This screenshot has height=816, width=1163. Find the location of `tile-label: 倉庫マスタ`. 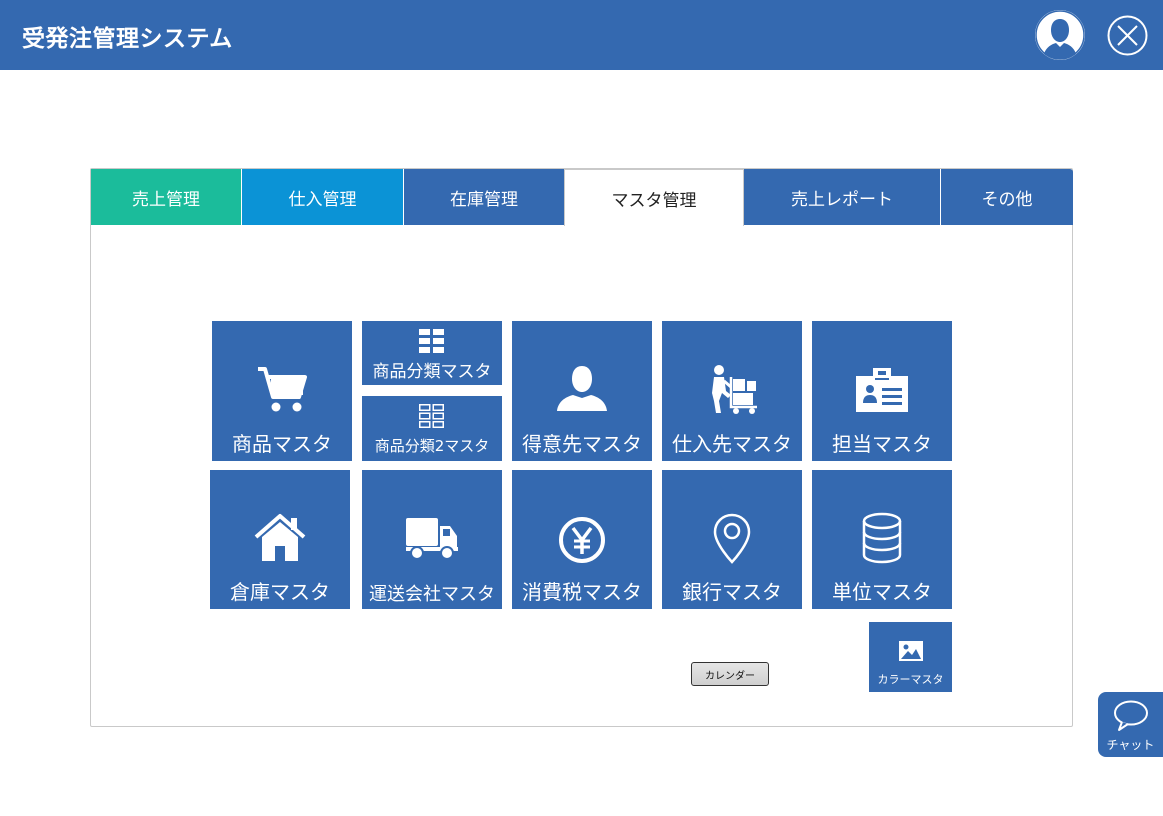

tile-label: 倉庫マスタ is located at coordinates (280, 592).